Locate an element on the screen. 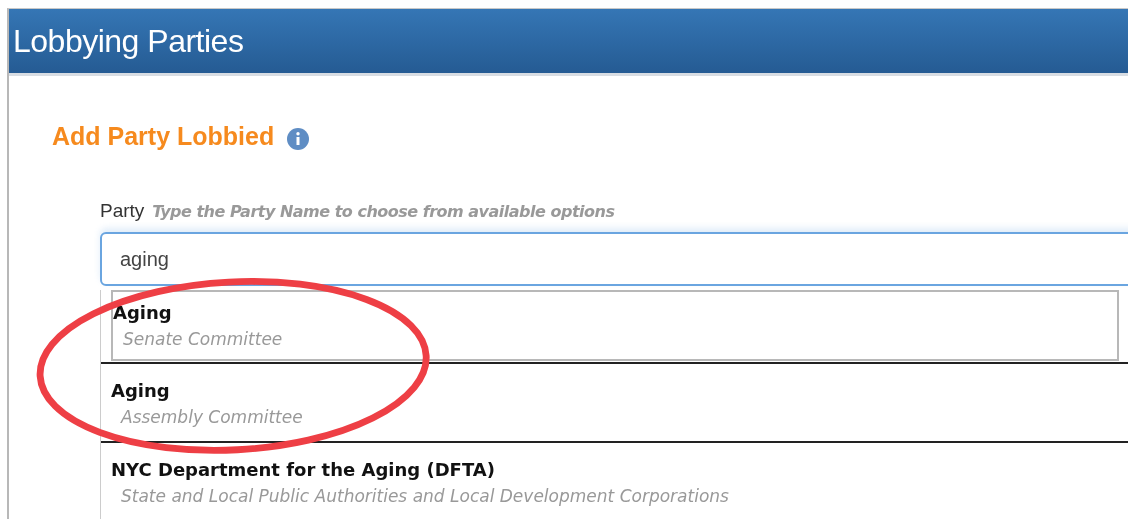 This screenshot has width=1128, height=519. suggestion-name: NYC Department for the Aging (DFTA) is located at coordinates (303, 469).